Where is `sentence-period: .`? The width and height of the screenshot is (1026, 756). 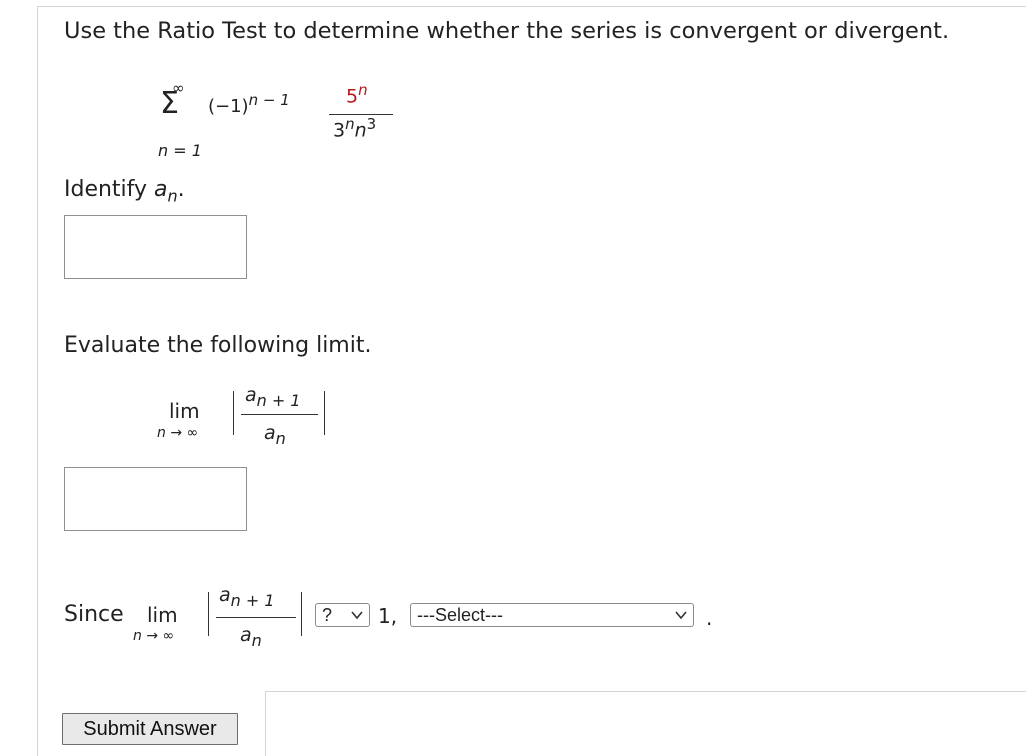 sentence-period: . is located at coordinates (709, 618).